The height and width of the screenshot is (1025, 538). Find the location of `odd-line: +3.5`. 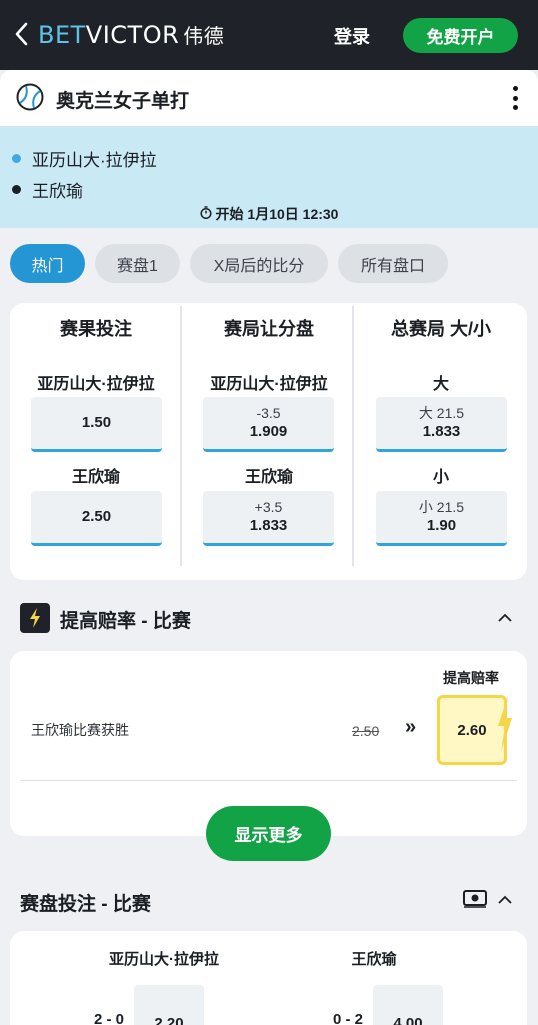

odd-line: +3.5 is located at coordinates (268, 507).